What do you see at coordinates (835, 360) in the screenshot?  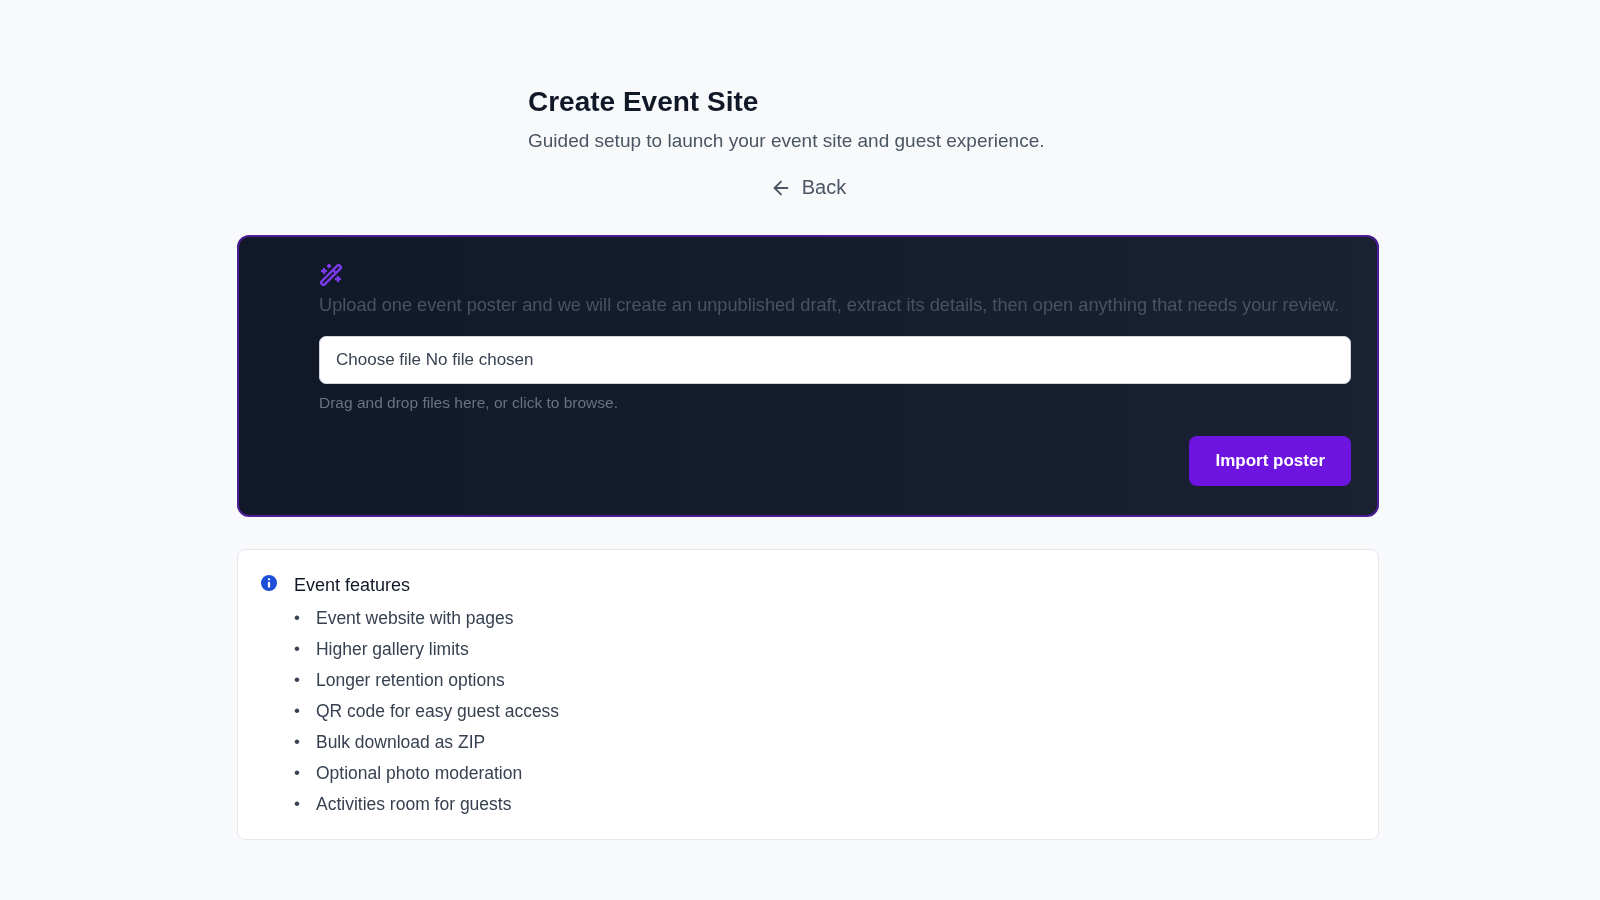 I see `file-input: Choose file No file chosen` at bounding box center [835, 360].